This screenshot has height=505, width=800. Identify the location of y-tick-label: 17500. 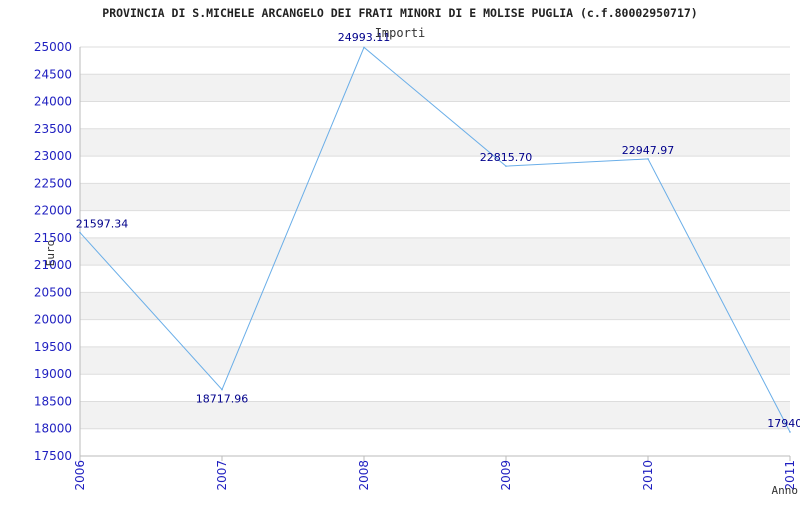
(53, 456).